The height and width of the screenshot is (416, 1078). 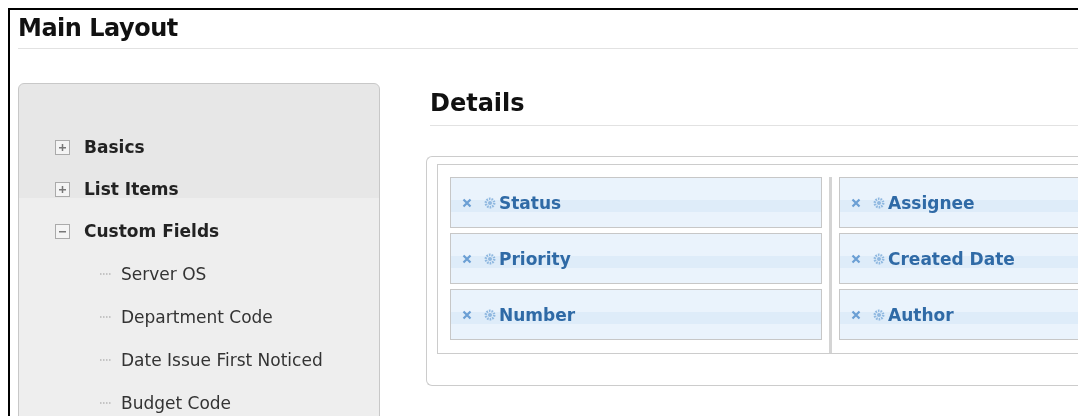 What do you see at coordinates (548, 29) in the screenshot?
I see `page-title: Main Layout` at bounding box center [548, 29].